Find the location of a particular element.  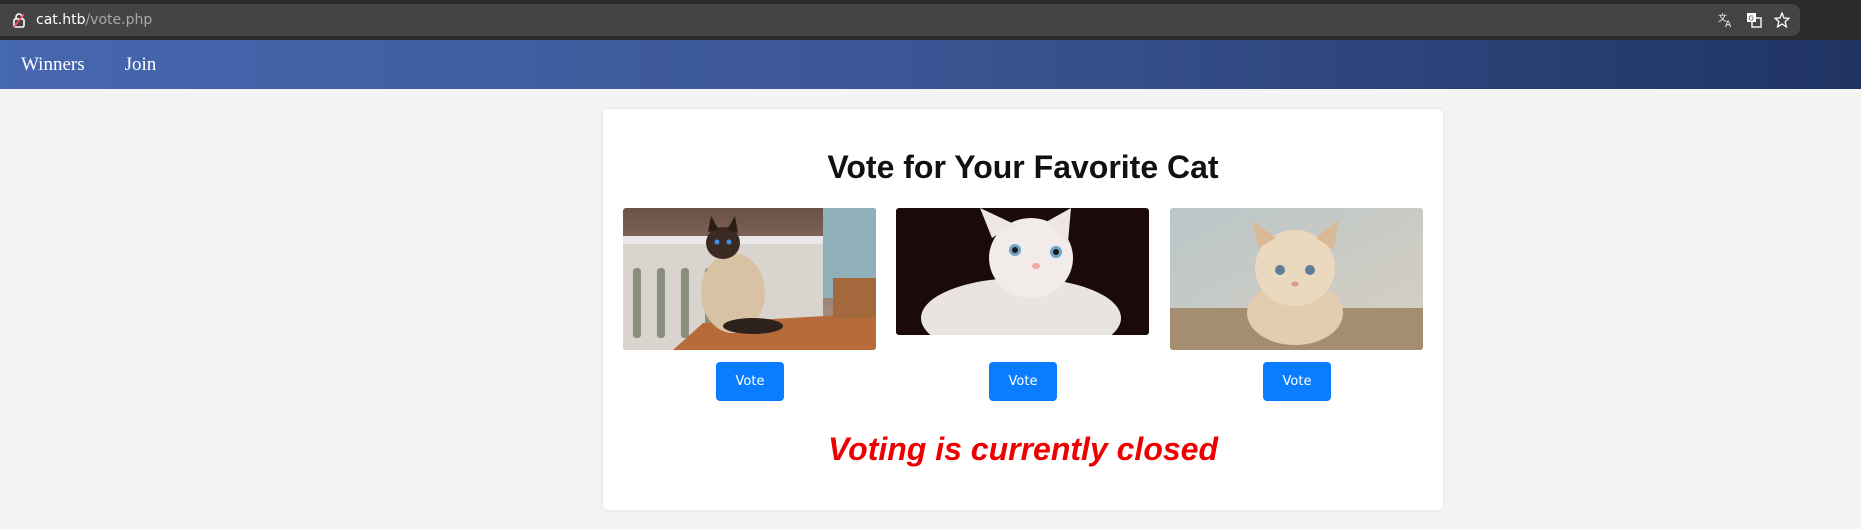

url-text: cat.htb/vote.php is located at coordinates (94, 20).